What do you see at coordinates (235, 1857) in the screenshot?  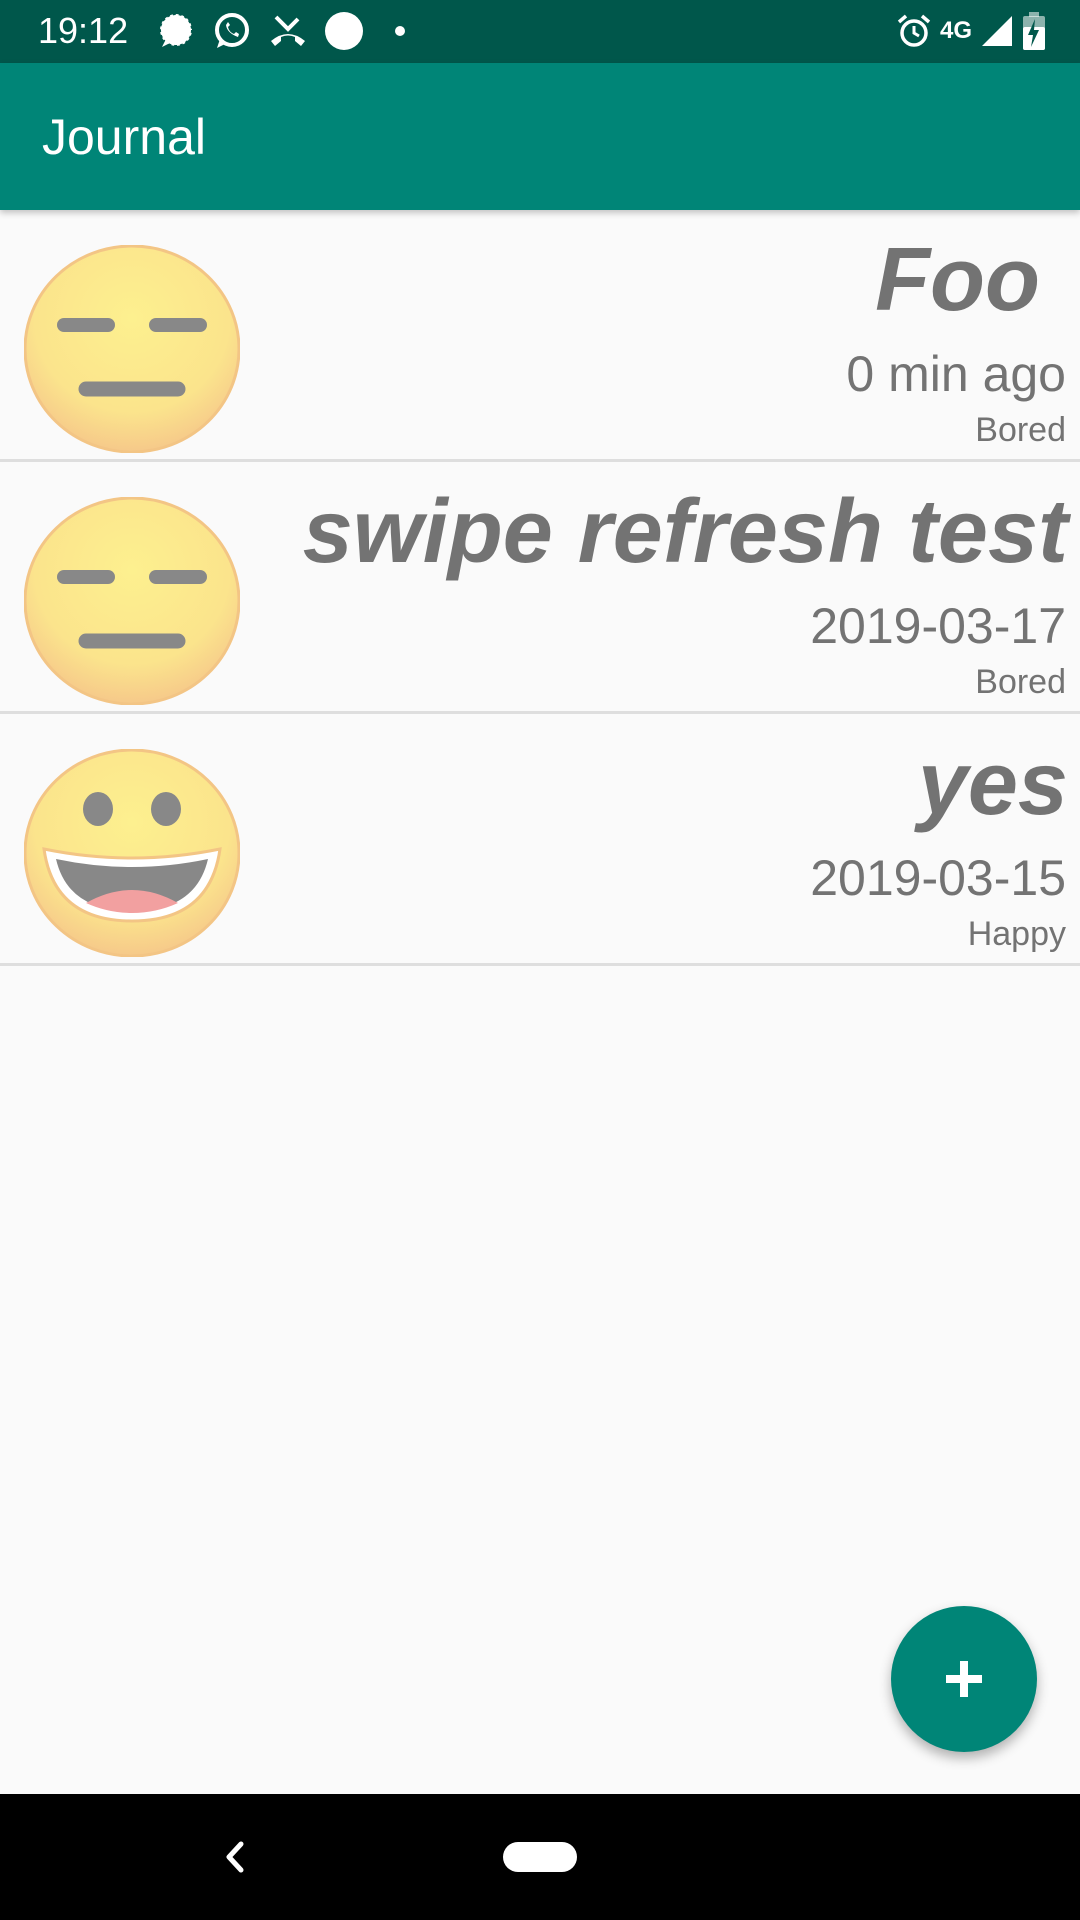 I see `back-icon` at bounding box center [235, 1857].